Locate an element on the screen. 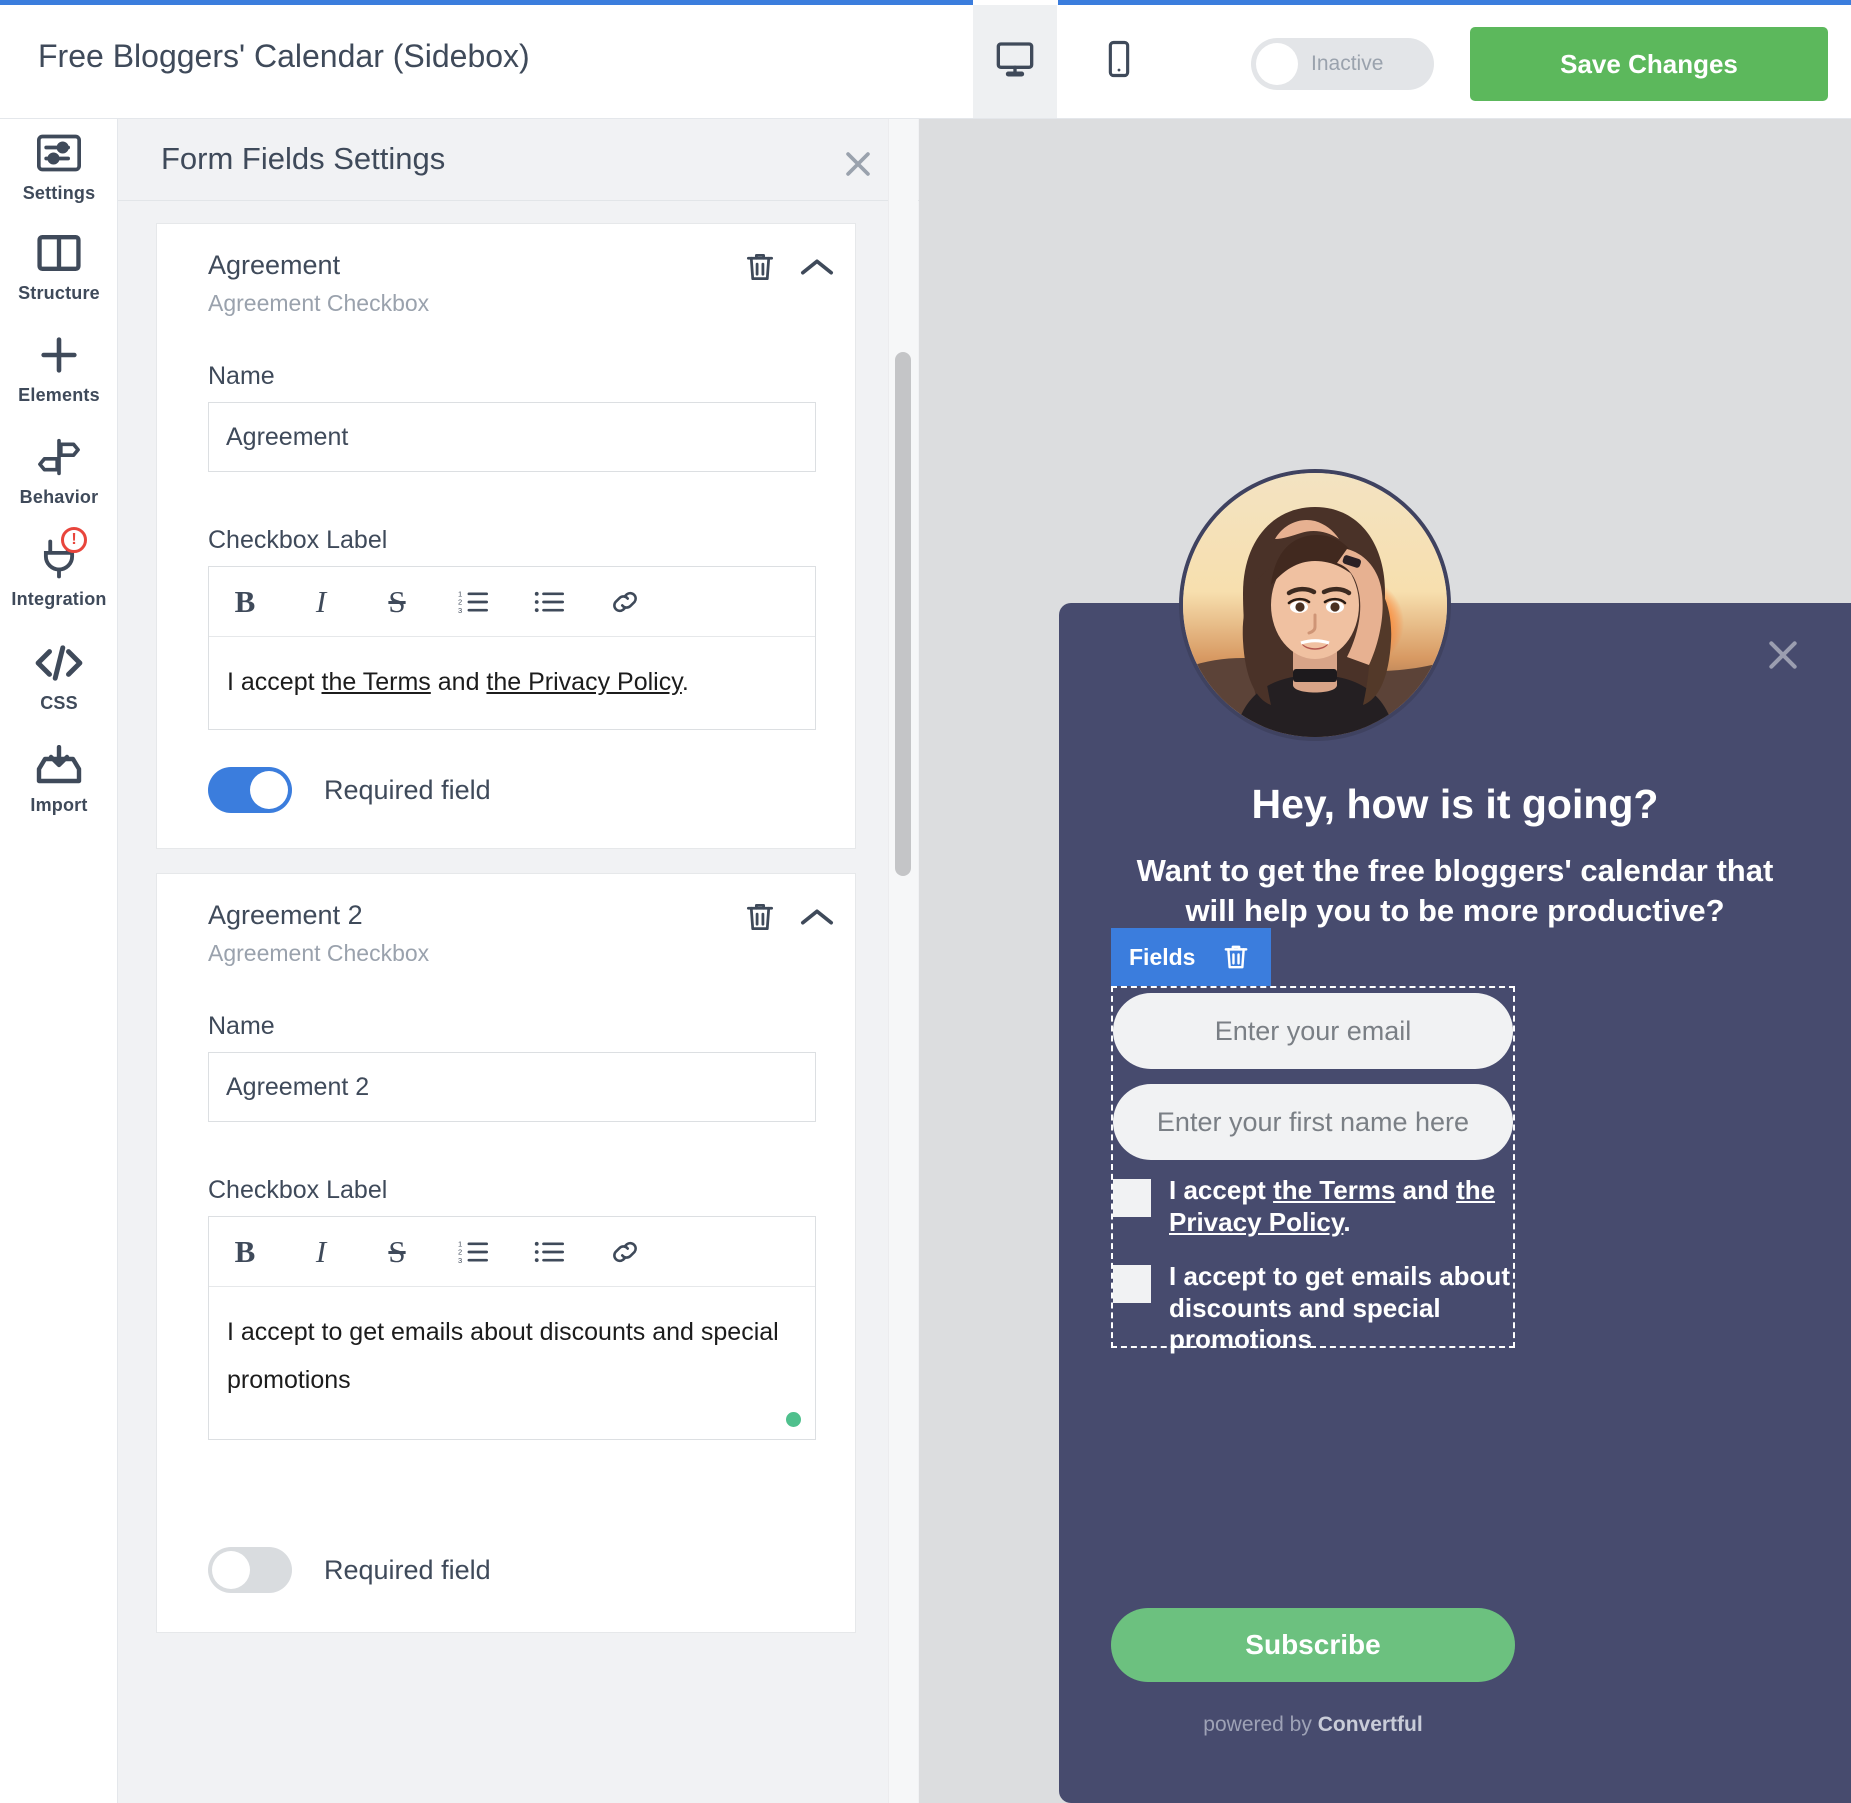 This screenshot has width=1851, height=1803. fields-badge-label: Fields is located at coordinates (1162, 956).